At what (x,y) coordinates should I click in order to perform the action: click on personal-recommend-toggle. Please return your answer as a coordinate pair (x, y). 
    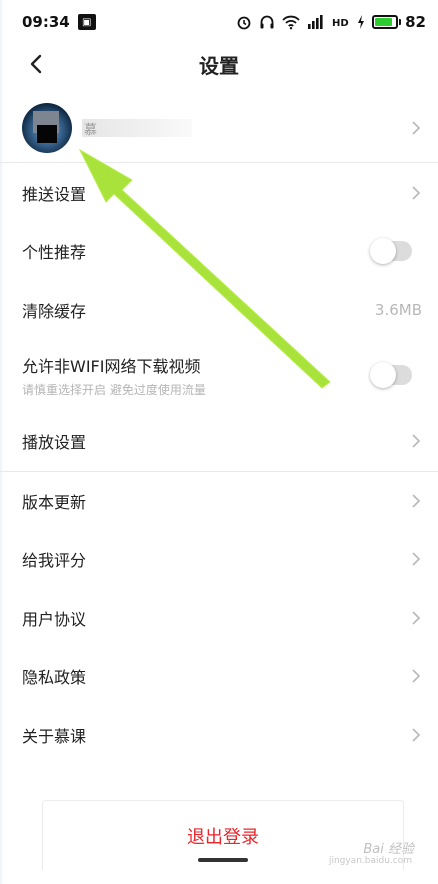
    Looking at the image, I should click on (391, 251).